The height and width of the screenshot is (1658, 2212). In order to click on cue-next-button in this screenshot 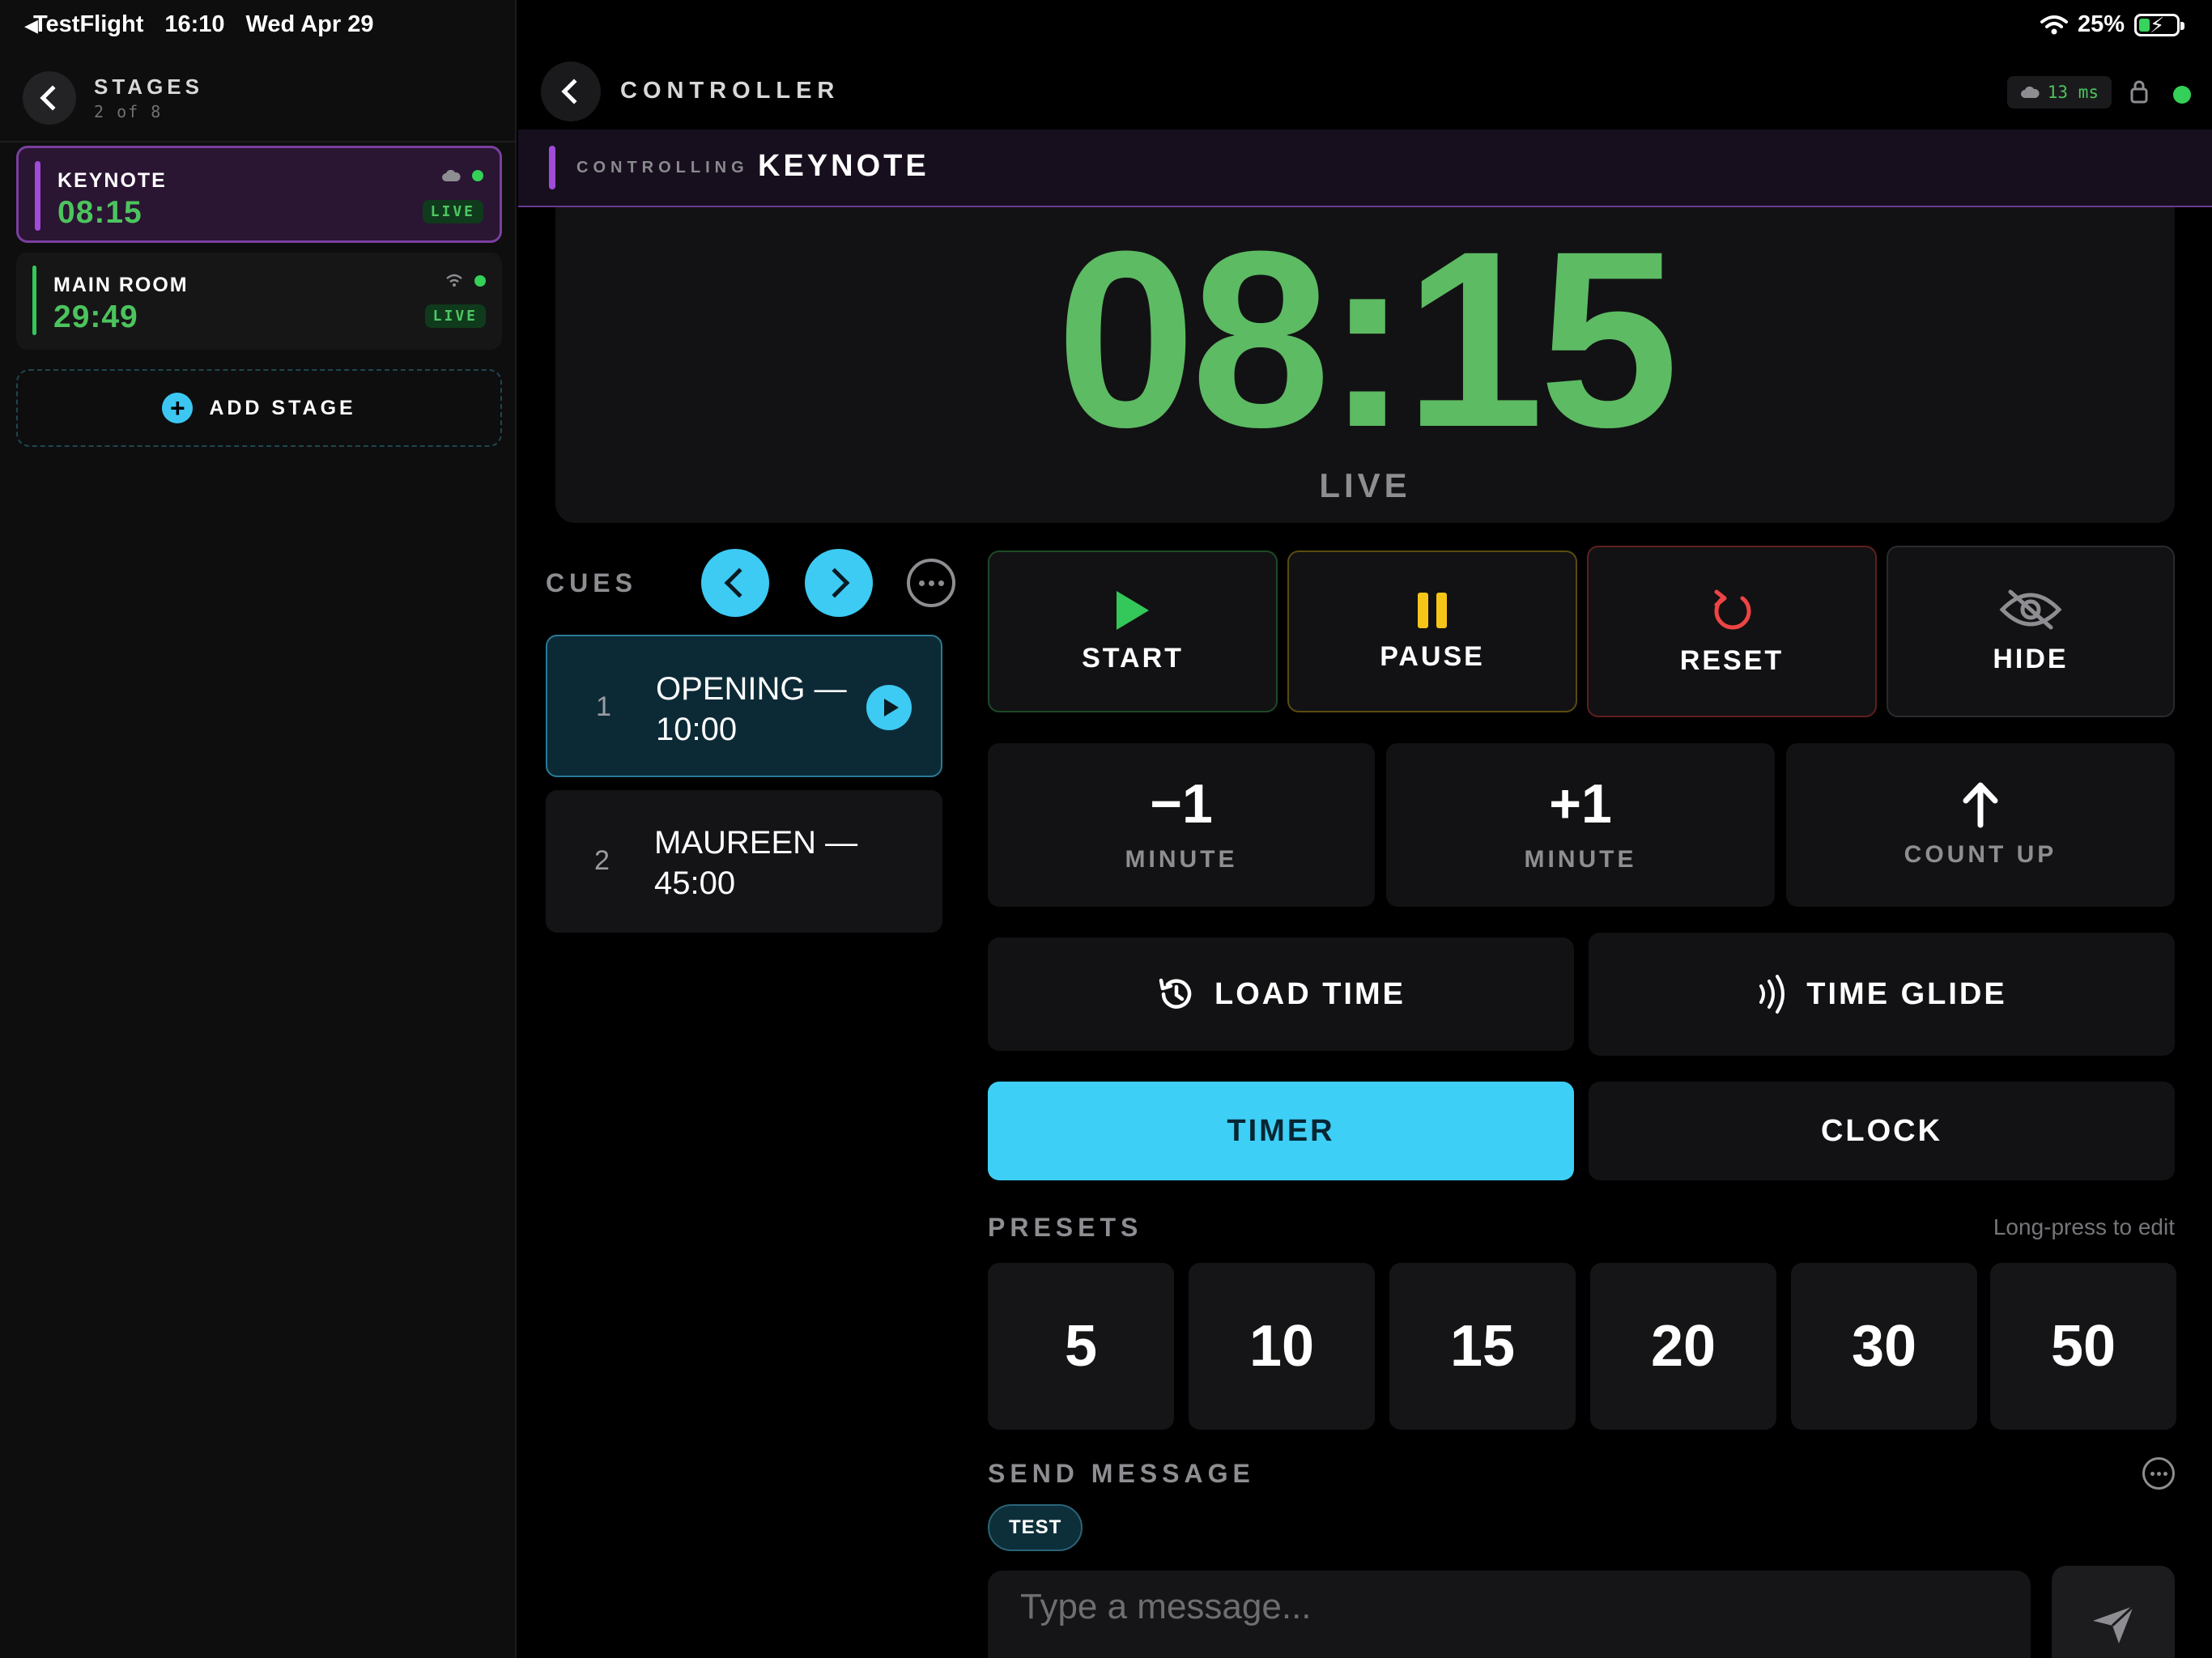, I will do `click(839, 583)`.